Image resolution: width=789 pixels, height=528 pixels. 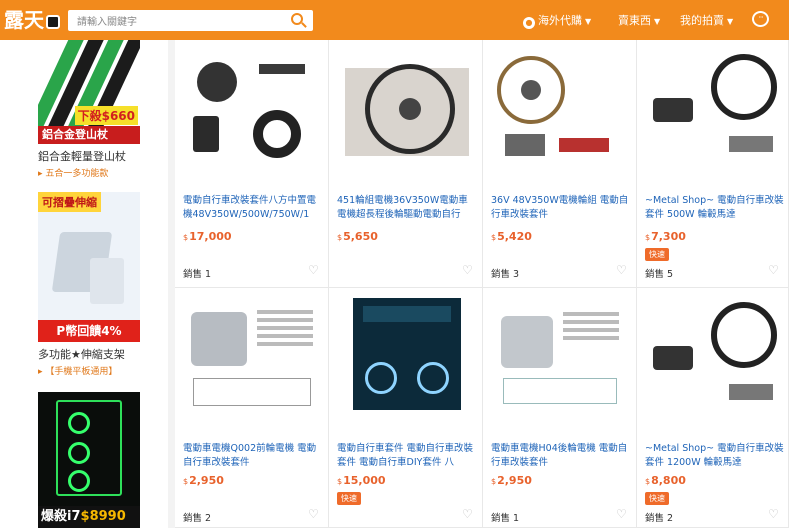 I want to click on product-price: $17,000, so click(x=207, y=236).